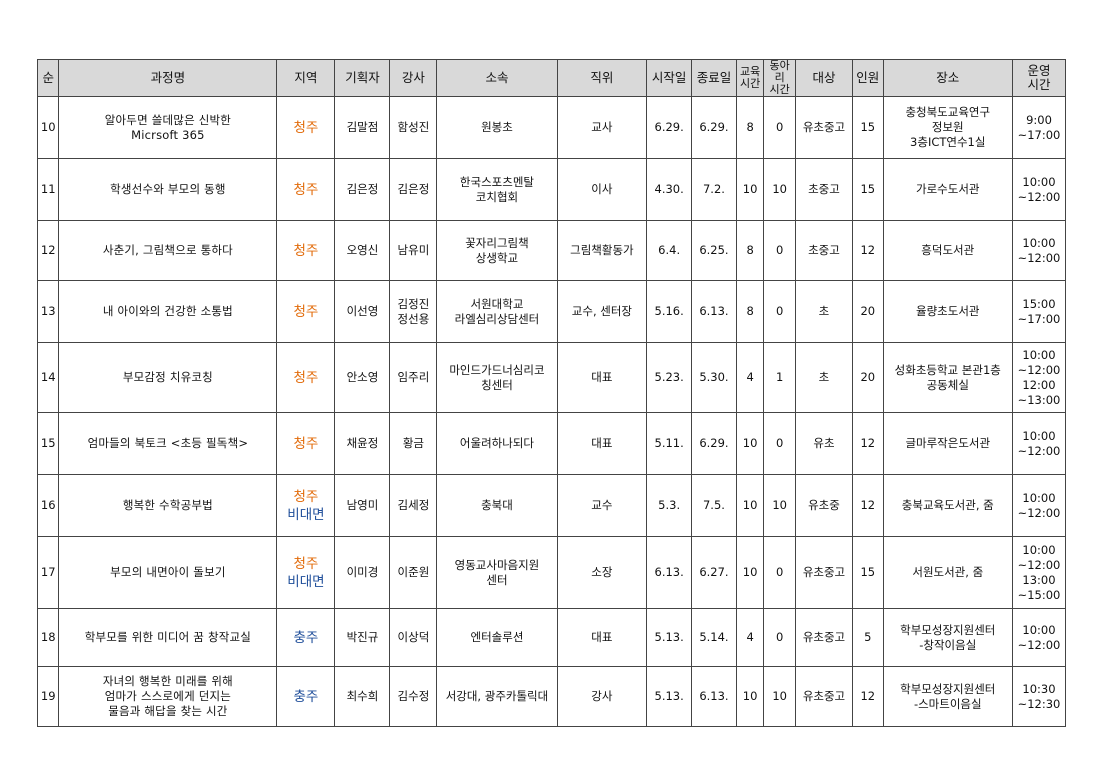  Describe the element at coordinates (48, 250) in the screenshot. I see `row-no-line: 12` at that location.